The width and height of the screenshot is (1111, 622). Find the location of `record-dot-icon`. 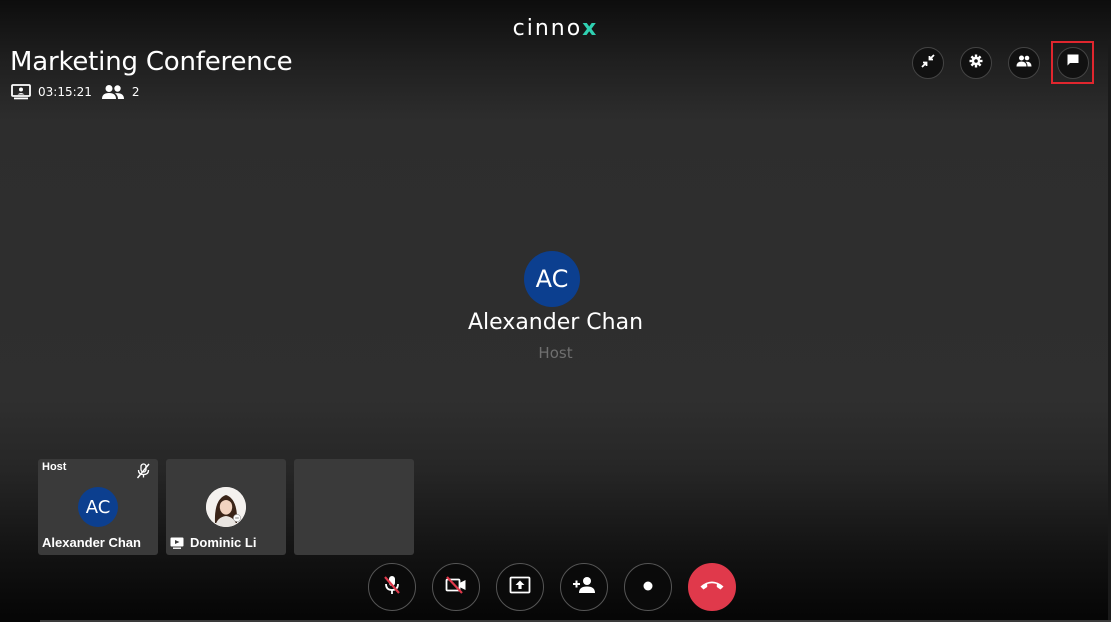

record-dot-icon is located at coordinates (648, 587).